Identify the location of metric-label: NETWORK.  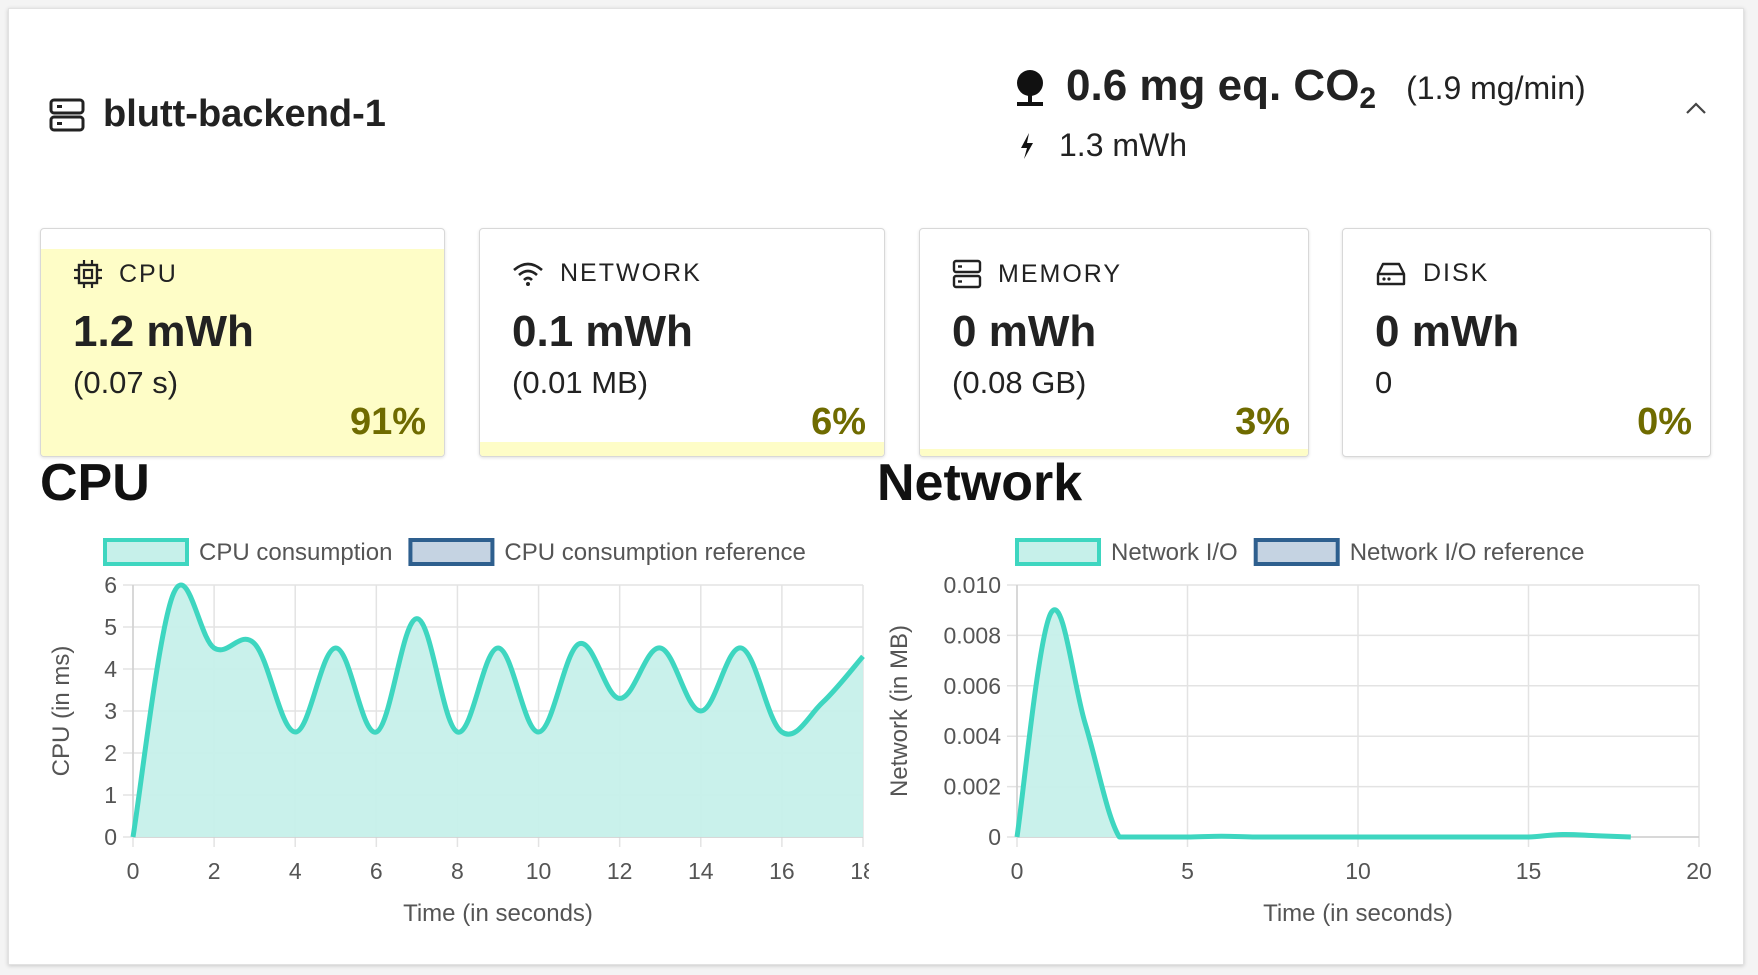
(631, 273).